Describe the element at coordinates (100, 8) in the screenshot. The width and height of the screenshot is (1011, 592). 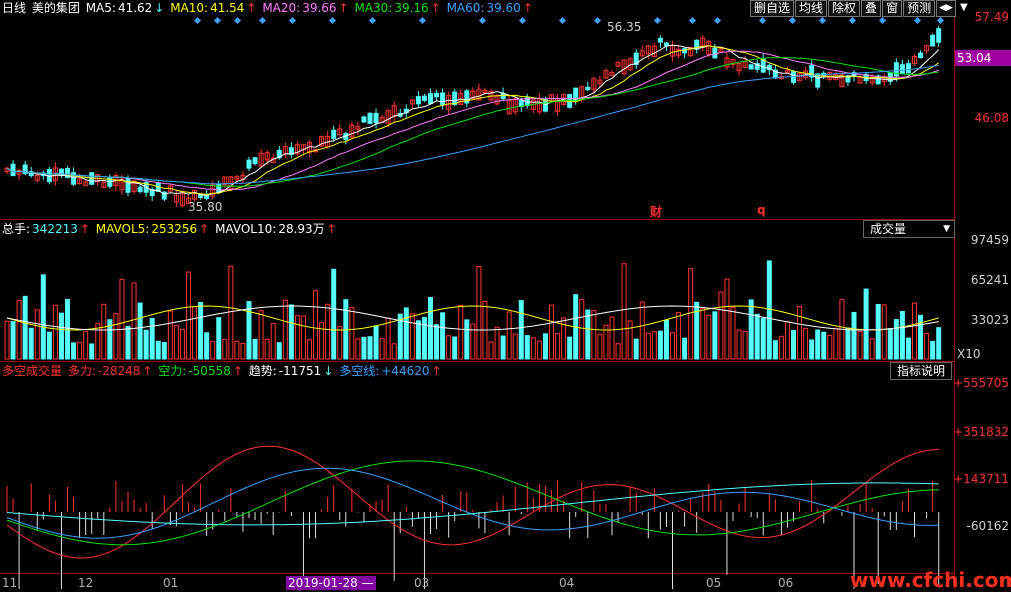
I see `ma5-label: MA5:` at that location.